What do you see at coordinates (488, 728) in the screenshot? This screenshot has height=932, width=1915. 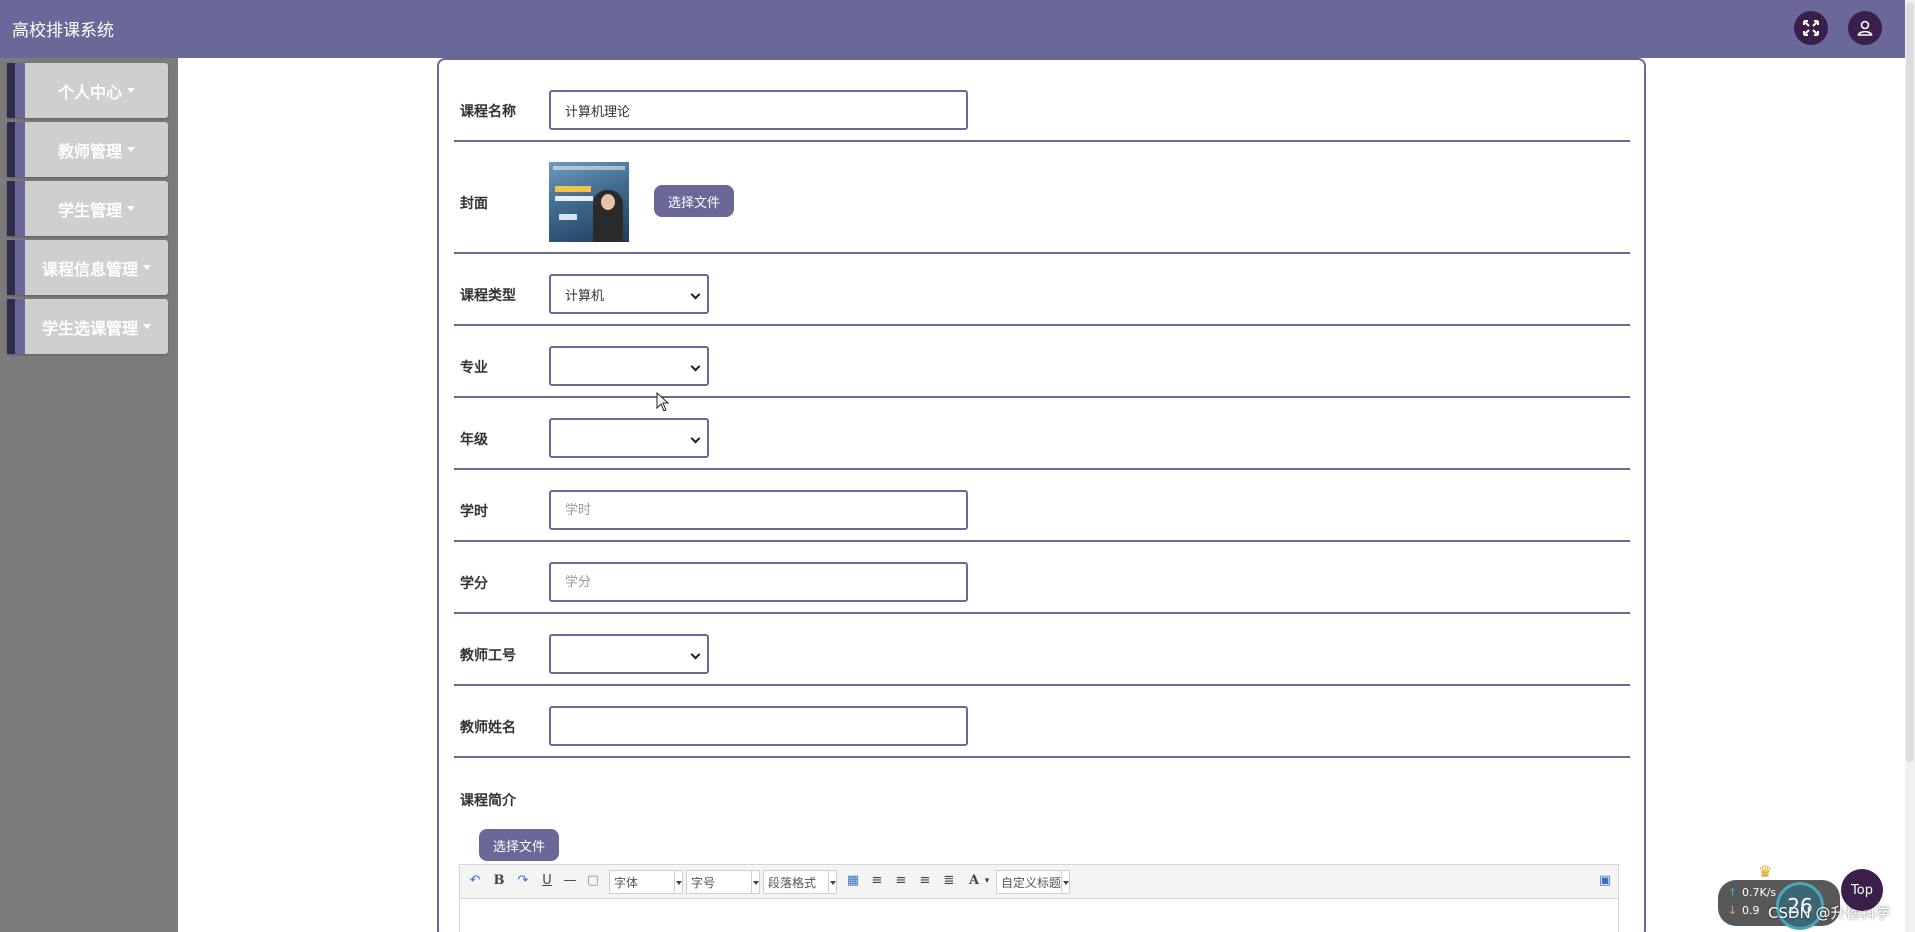 I see `teacher-name-label: 教师姓名` at bounding box center [488, 728].